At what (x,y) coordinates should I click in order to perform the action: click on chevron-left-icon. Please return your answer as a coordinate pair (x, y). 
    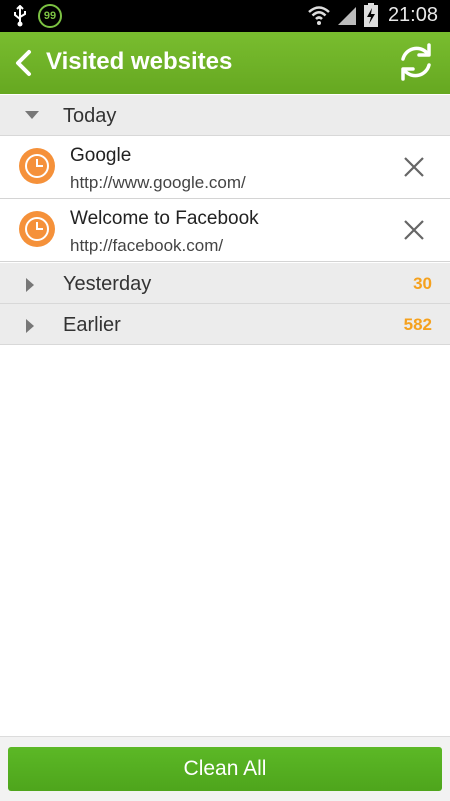
    Looking at the image, I should click on (23, 63).